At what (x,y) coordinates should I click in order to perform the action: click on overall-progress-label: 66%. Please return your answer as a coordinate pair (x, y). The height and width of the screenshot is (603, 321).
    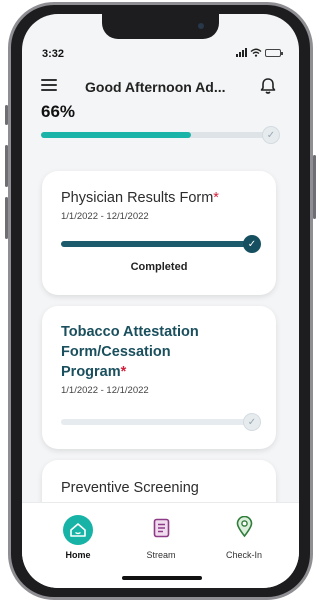
    Looking at the image, I should click on (58, 111).